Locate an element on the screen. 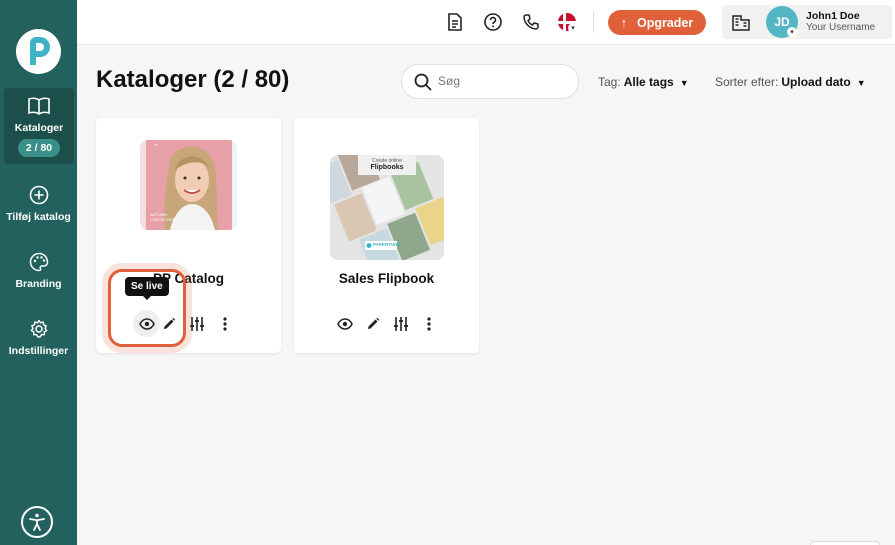  company-icon is located at coordinates (741, 22).